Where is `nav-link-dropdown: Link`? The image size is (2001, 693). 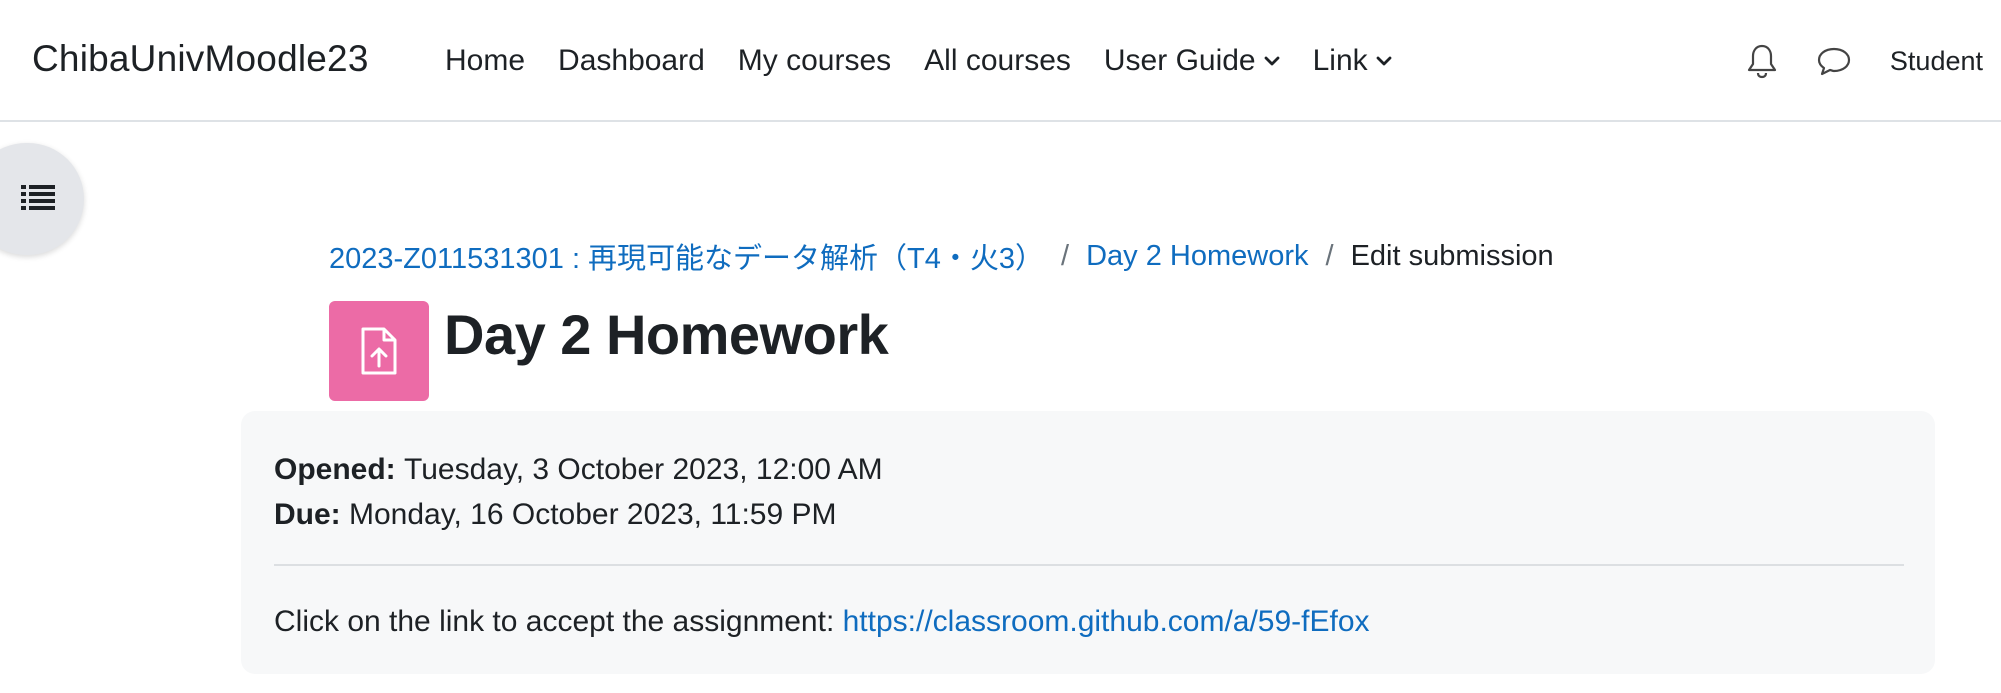 nav-link-dropdown: Link is located at coordinates (1352, 61).